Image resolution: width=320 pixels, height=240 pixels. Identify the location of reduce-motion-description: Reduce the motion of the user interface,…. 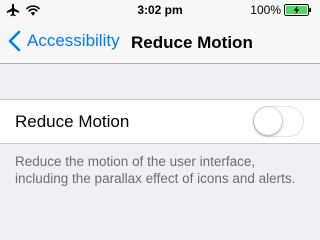
(155, 170).